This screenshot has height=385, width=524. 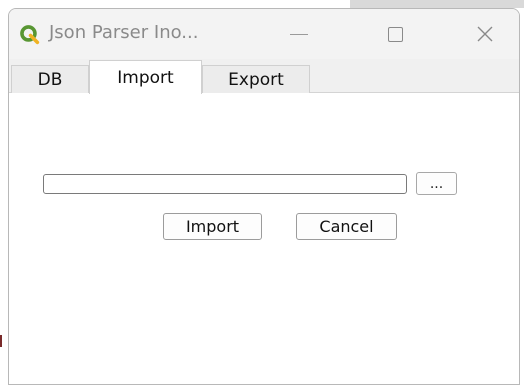 I want to click on tab-import: Import, so click(x=145, y=77).